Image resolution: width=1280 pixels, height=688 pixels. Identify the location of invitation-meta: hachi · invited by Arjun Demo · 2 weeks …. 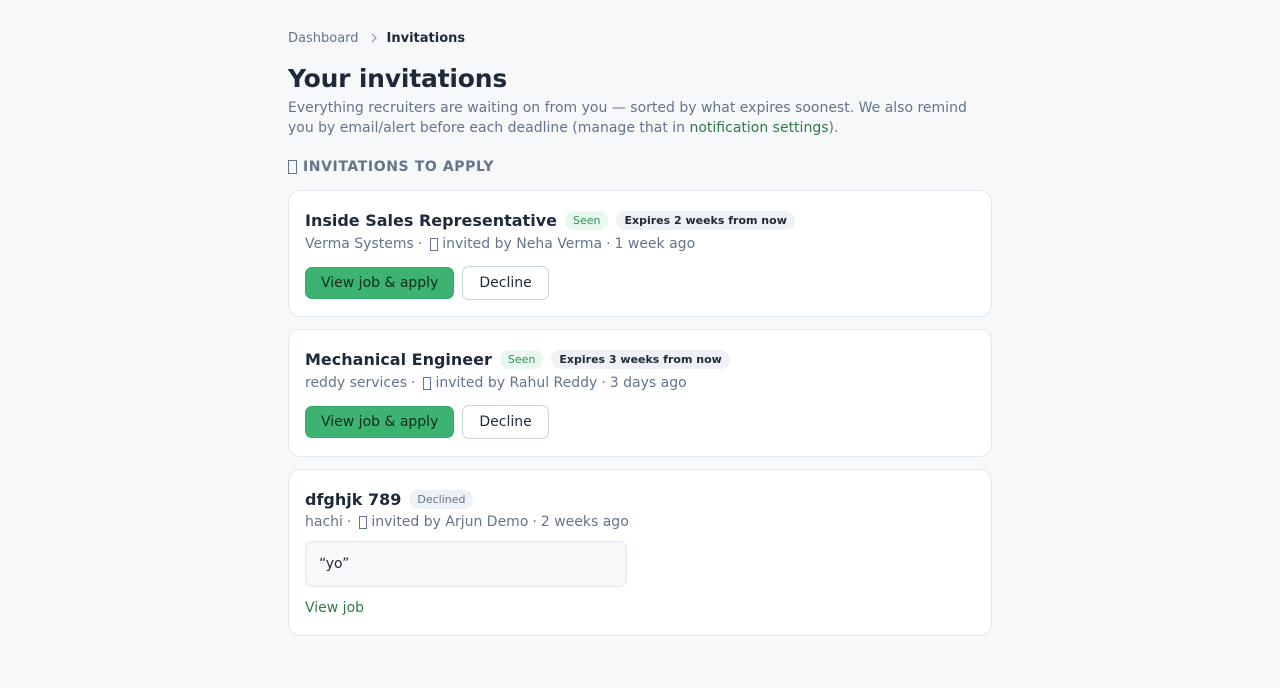
(467, 522).